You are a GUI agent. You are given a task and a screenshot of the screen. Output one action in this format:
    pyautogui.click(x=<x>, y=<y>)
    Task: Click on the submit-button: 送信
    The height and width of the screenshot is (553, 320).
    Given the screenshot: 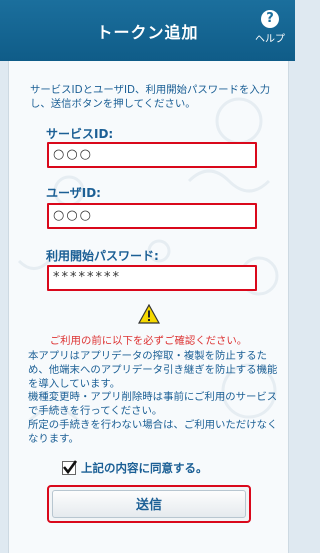 What is the action you would take?
    pyautogui.click(x=149, y=504)
    